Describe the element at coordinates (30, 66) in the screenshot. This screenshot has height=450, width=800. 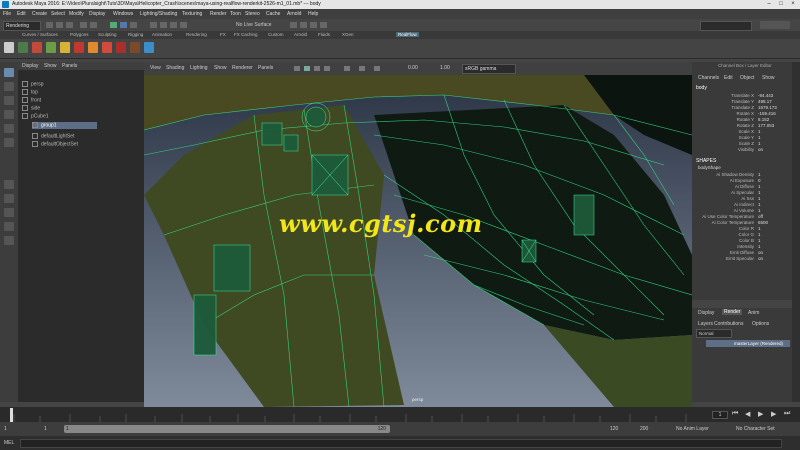
I see `outliner-menu-display: Display` at that location.